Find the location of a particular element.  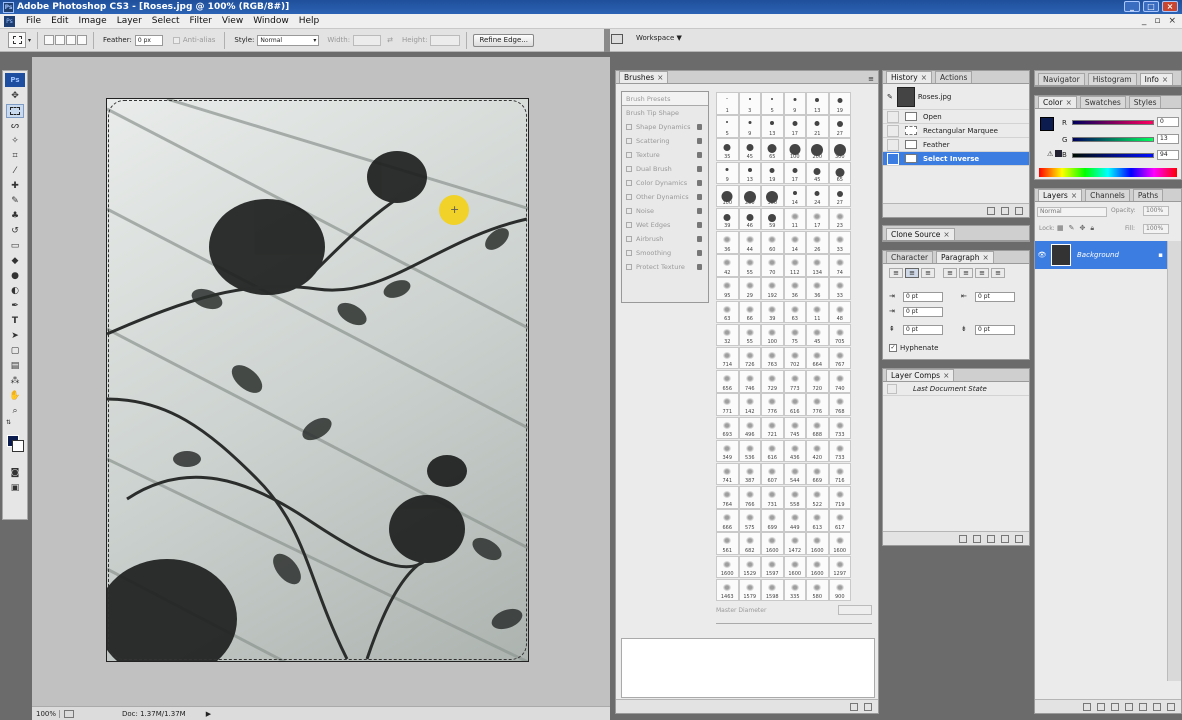

mask-icon is located at coordinates (1115, 706).